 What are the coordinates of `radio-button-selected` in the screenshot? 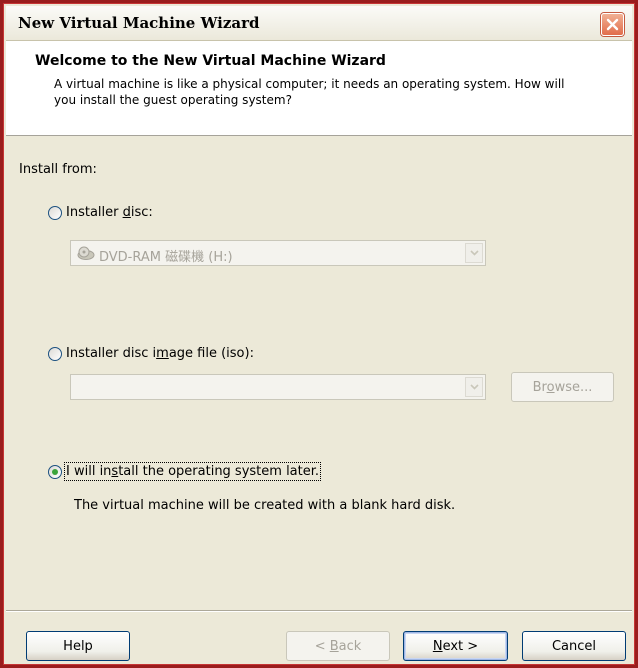 It's located at (55, 471).